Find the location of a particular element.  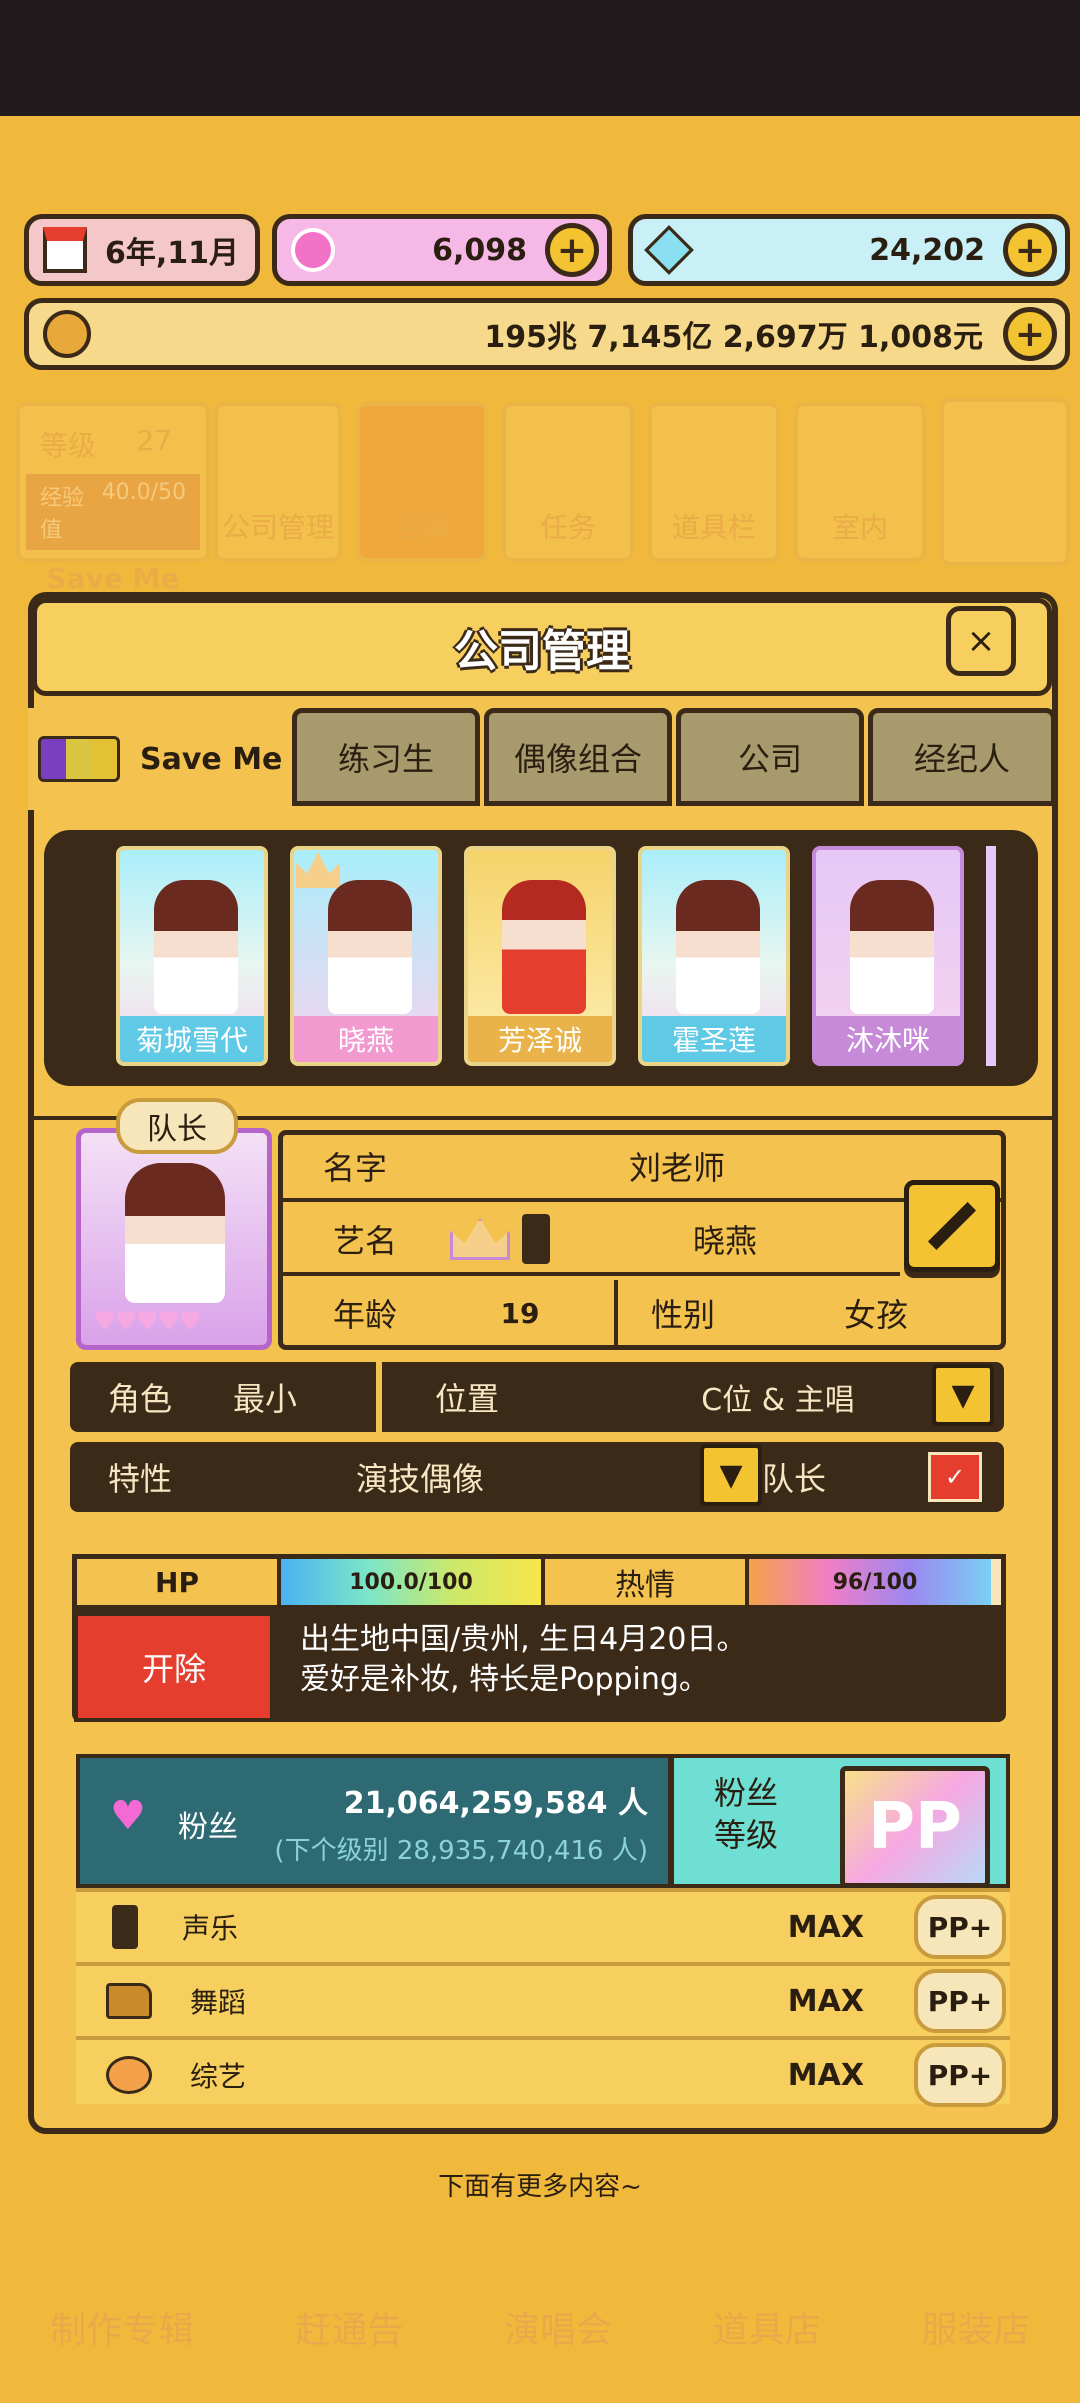

leader-checkbox: ✓ is located at coordinates (955, 1477).